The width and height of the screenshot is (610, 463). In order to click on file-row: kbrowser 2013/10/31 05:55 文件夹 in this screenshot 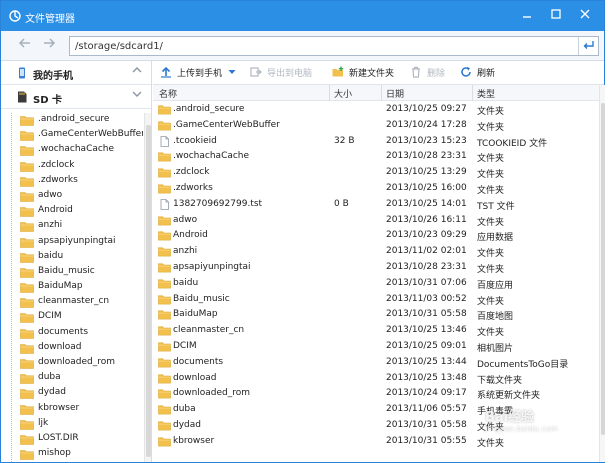, I will do `click(376, 442)`.